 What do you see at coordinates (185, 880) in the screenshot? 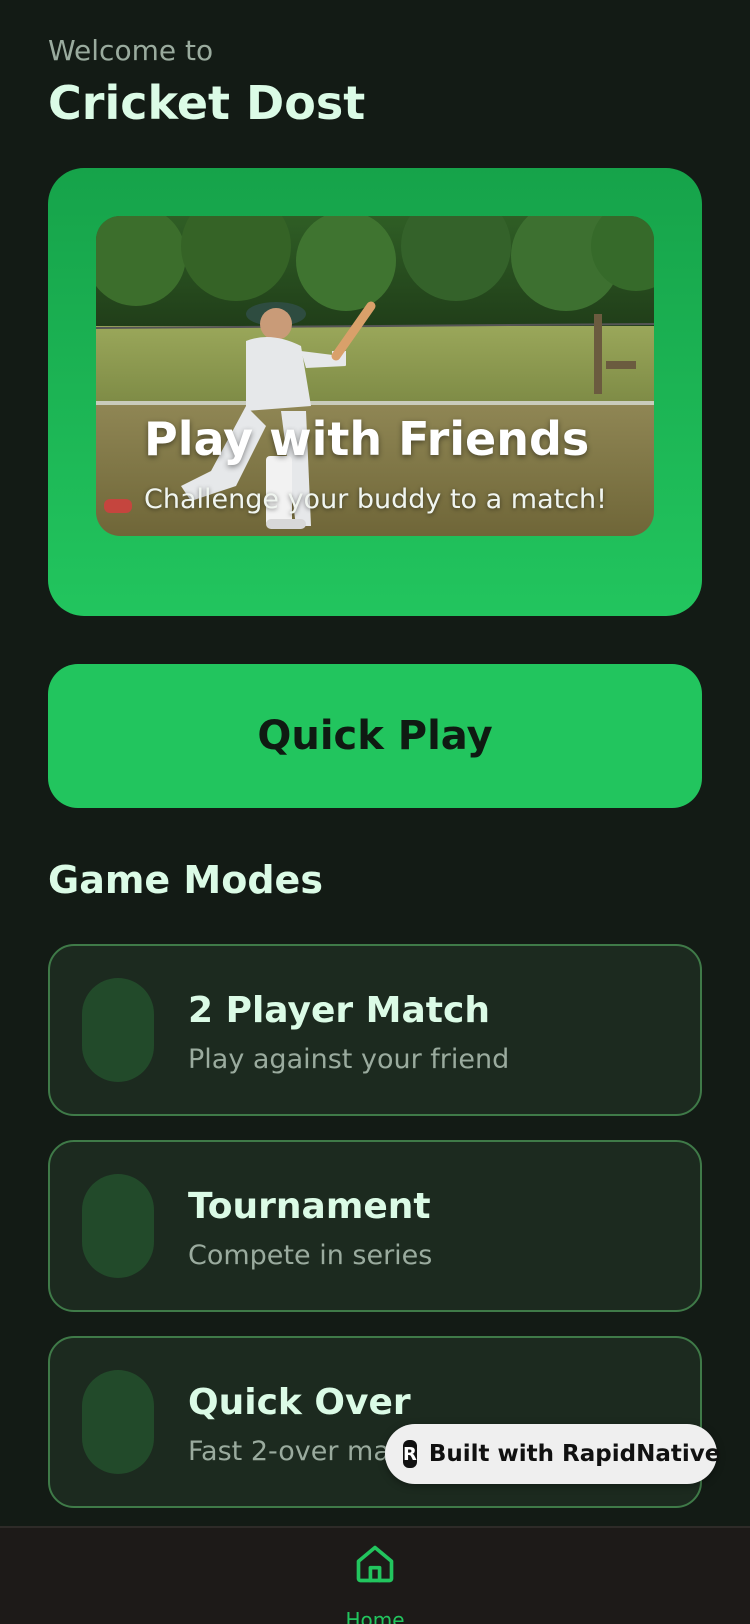
I see `game-modes-heading: Game Modes` at bounding box center [185, 880].